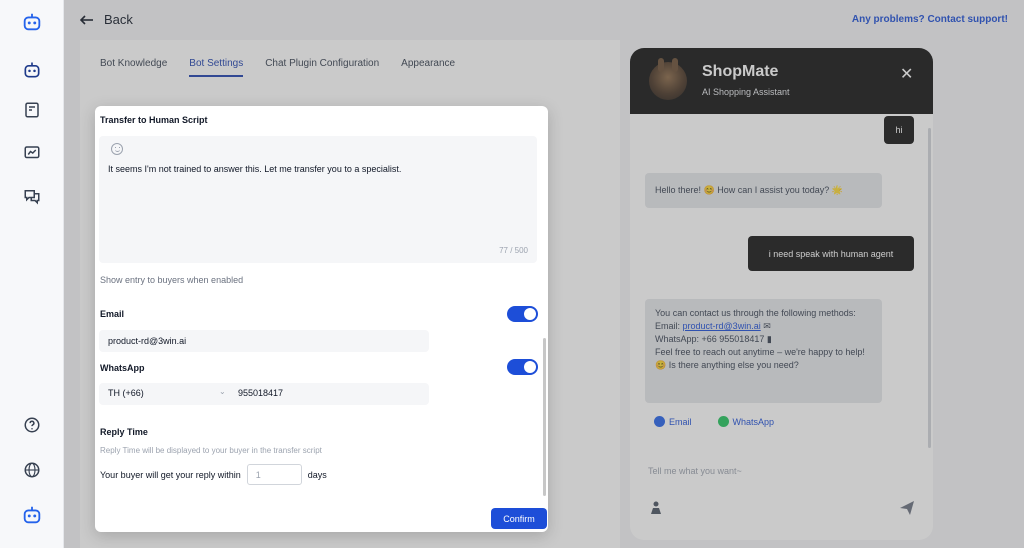 The width and height of the screenshot is (1024, 548). Describe the element at coordinates (117, 149) in the screenshot. I see `emoji-icon` at that location.